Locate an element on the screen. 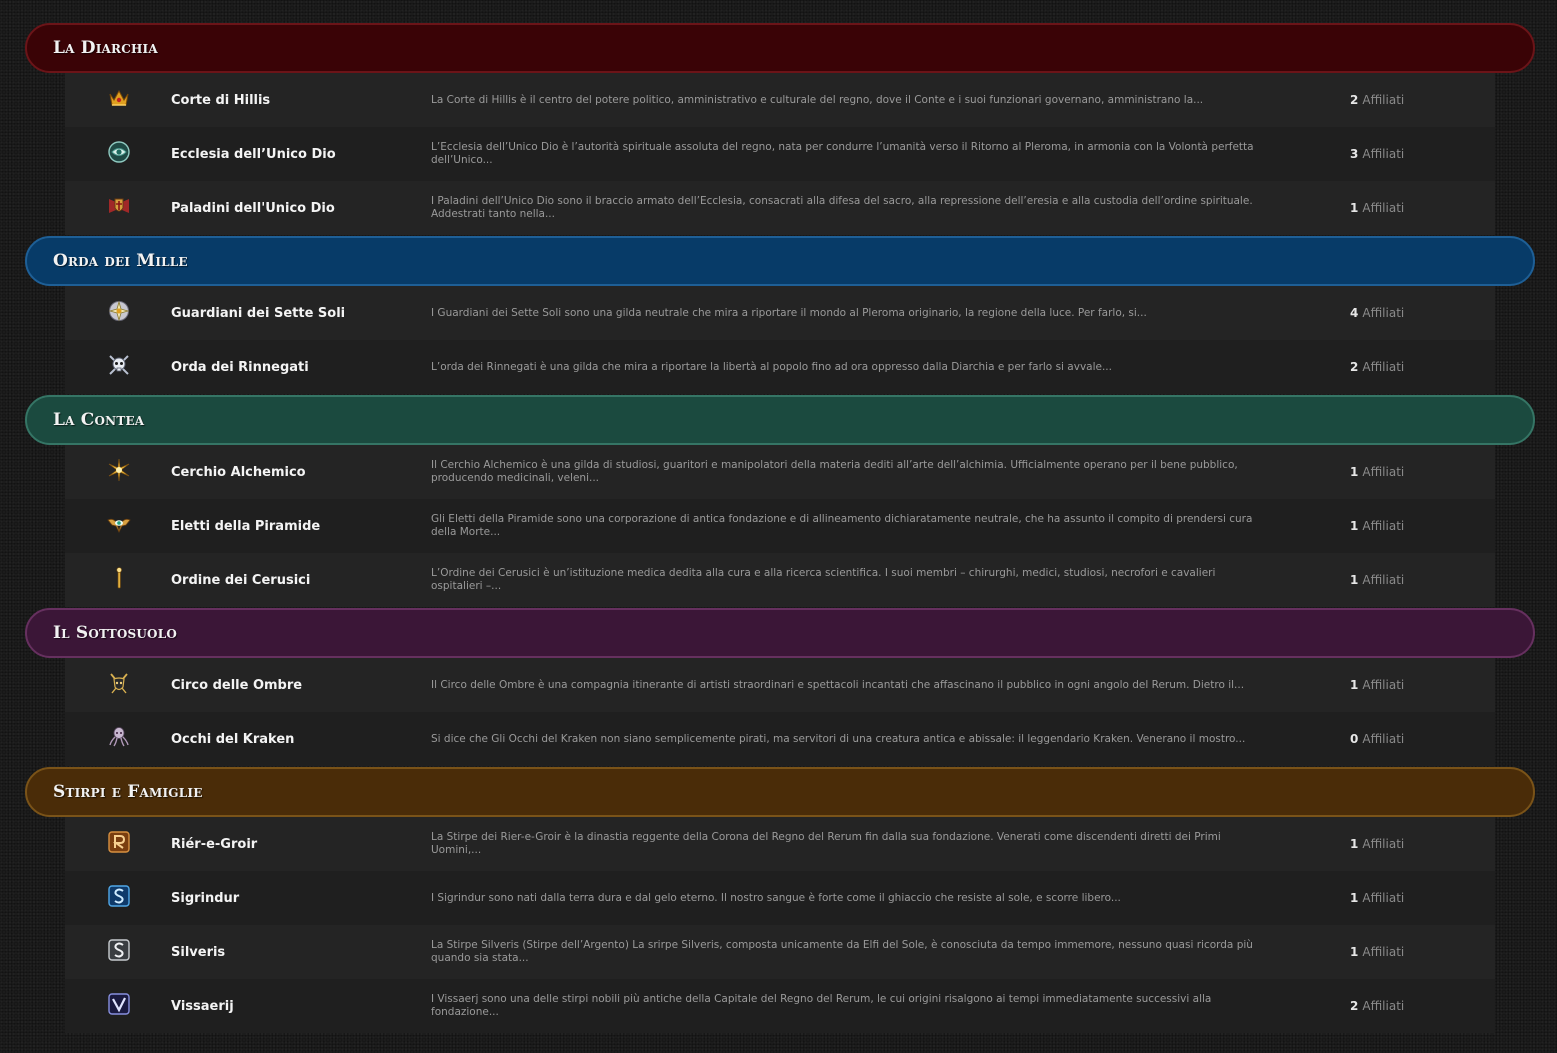 This screenshot has width=1557, height=1053. rune-v-icon is located at coordinates (119, 1004).